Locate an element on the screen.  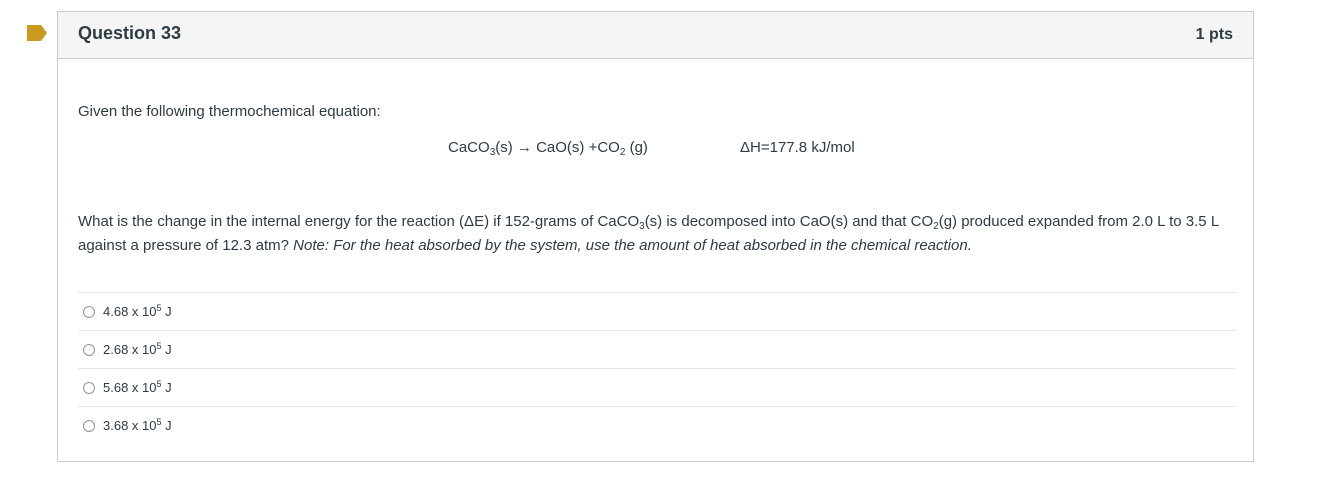
answer-mantissa: 4.68 x 10 is located at coordinates (130, 311).